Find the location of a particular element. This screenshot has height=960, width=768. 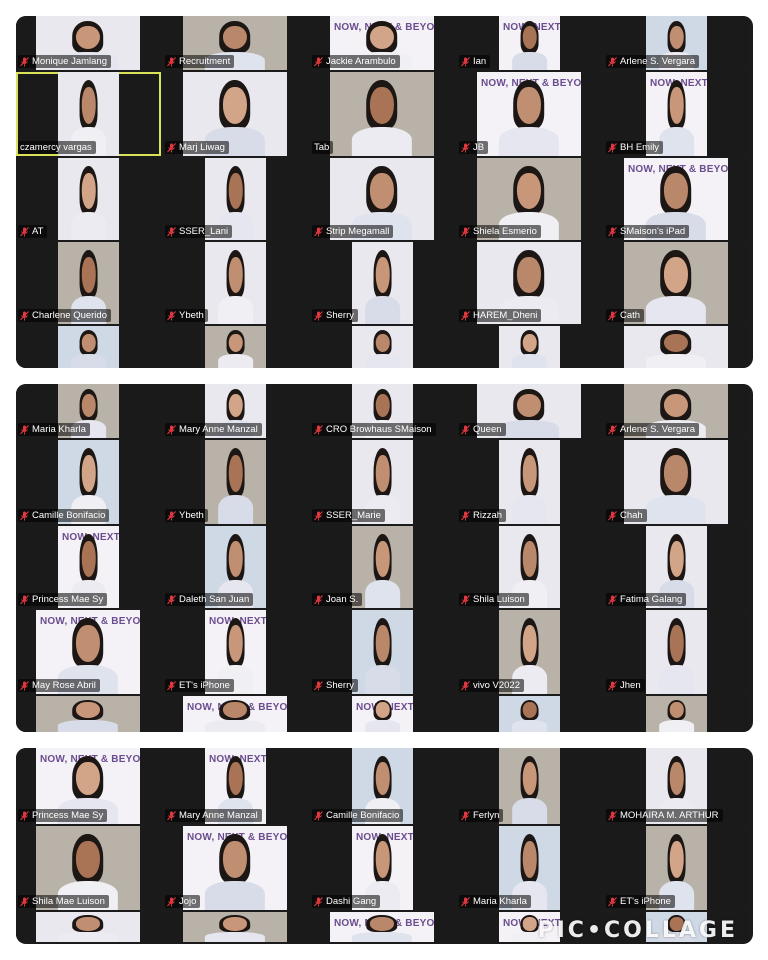

participant-name: Shiela Esmerio is located at coordinates (505, 231).